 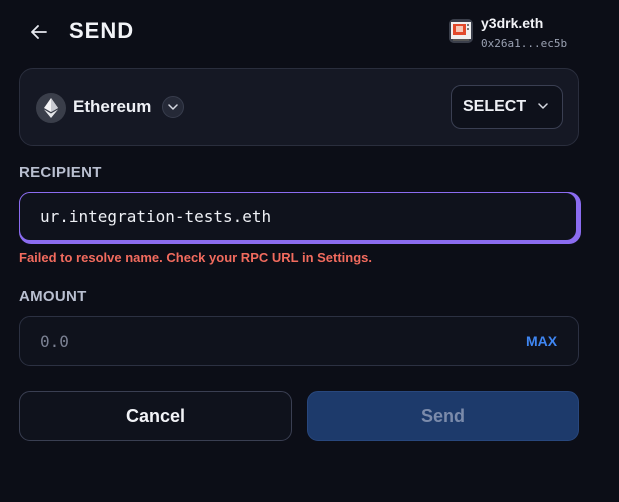 What do you see at coordinates (299, 107) in the screenshot?
I see `network-card: Ethereum SELECT` at bounding box center [299, 107].